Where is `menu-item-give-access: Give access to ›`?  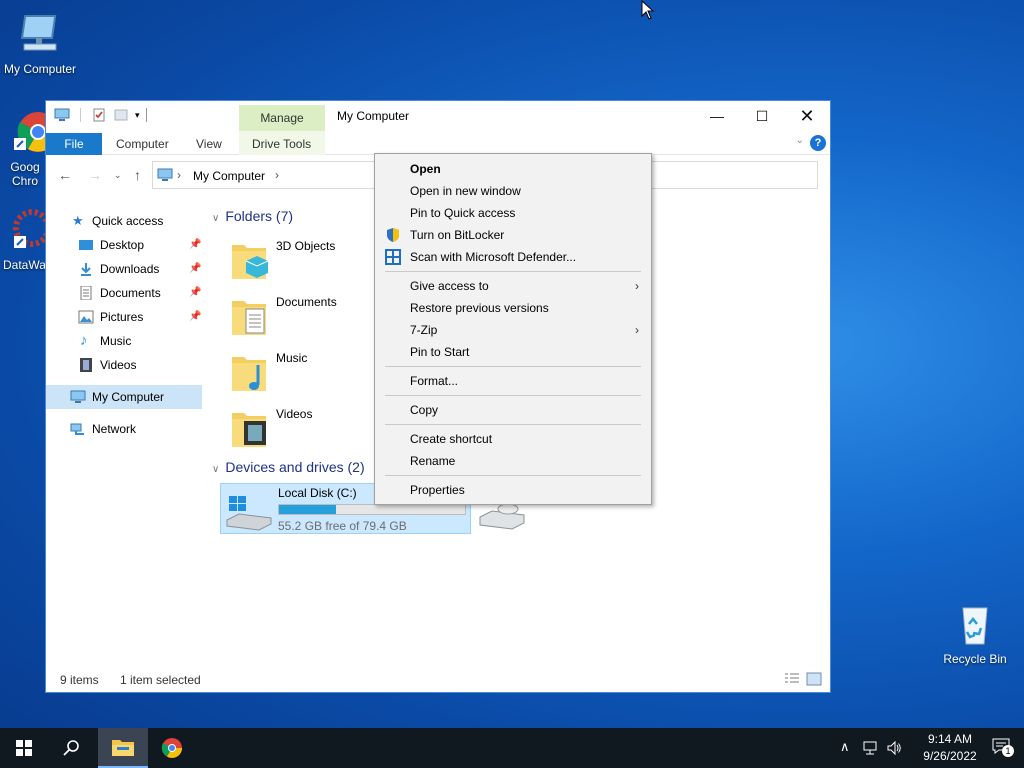
menu-item-give-access: Give access to › is located at coordinates (513, 286).